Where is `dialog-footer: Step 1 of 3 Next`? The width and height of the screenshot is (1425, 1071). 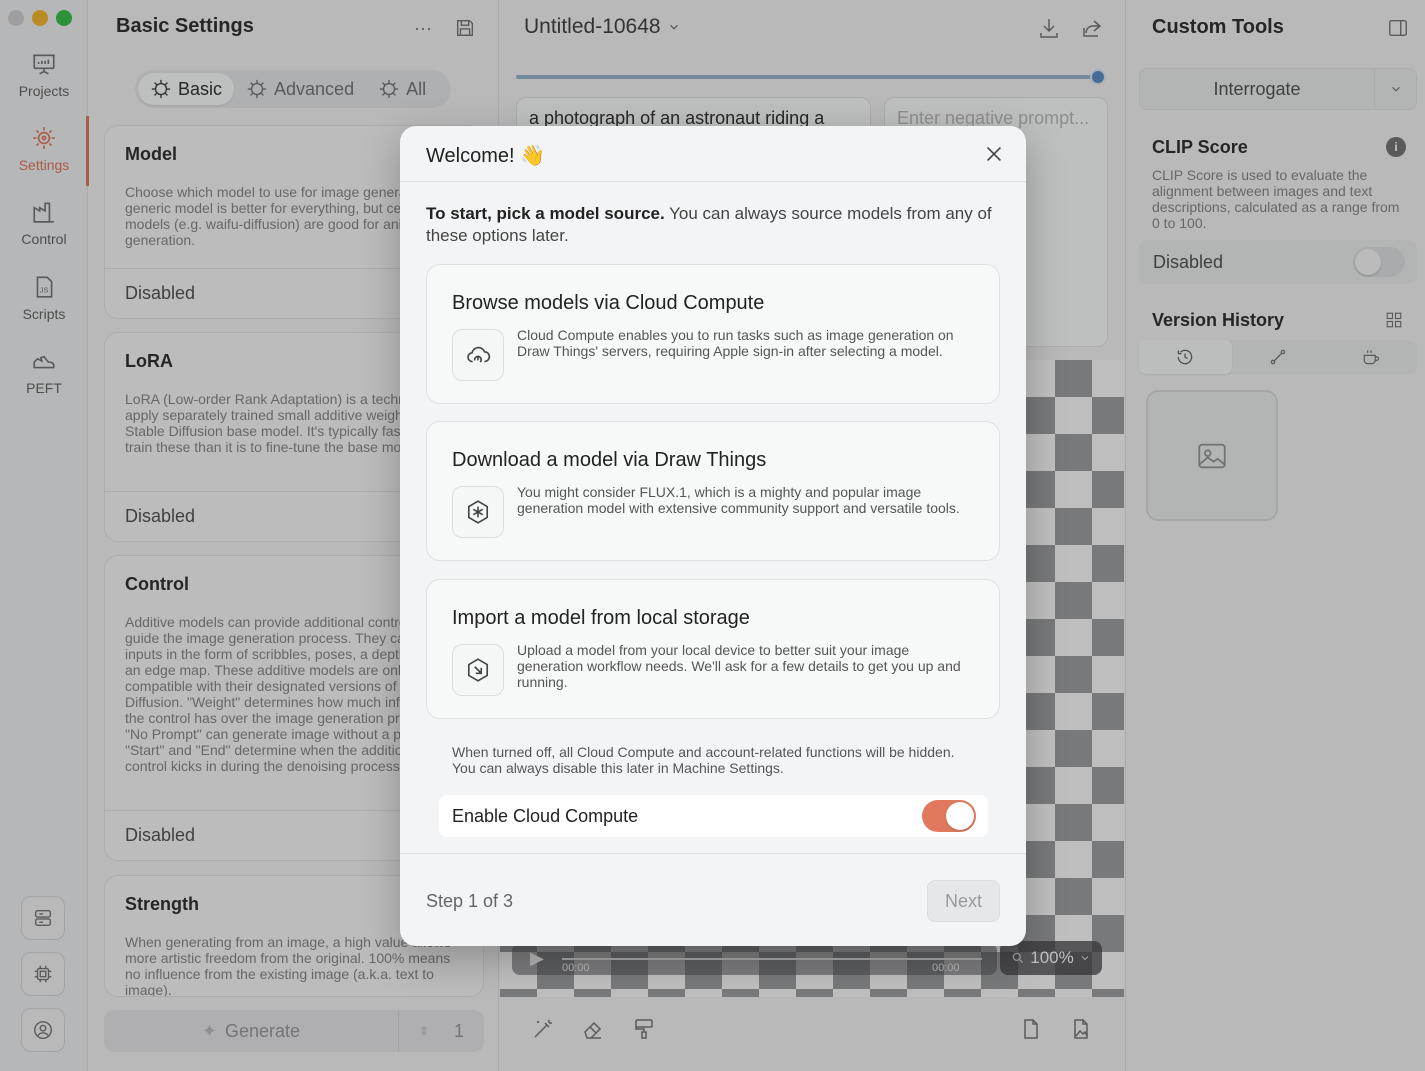 dialog-footer: Step 1 of 3 Next is located at coordinates (713, 899).